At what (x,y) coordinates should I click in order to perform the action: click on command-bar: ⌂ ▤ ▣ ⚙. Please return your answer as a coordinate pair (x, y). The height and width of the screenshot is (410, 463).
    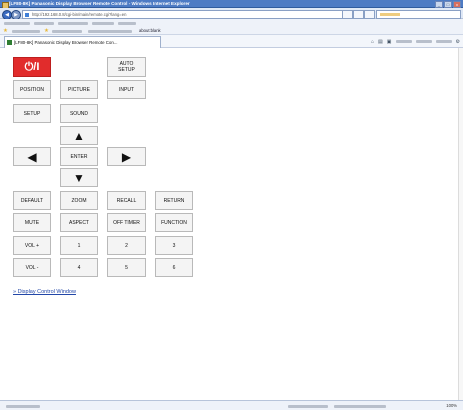
    Looking at the image, I should click on (415, 41).